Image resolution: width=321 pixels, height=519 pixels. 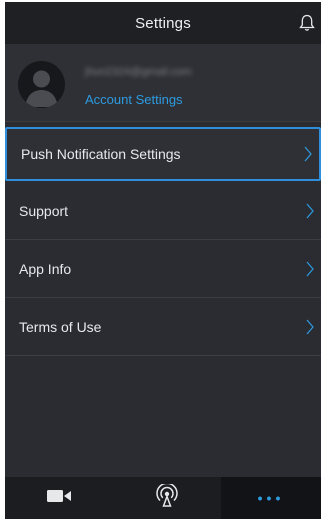 I want to click on user-avatar-icon, so click(x=41, y=84).